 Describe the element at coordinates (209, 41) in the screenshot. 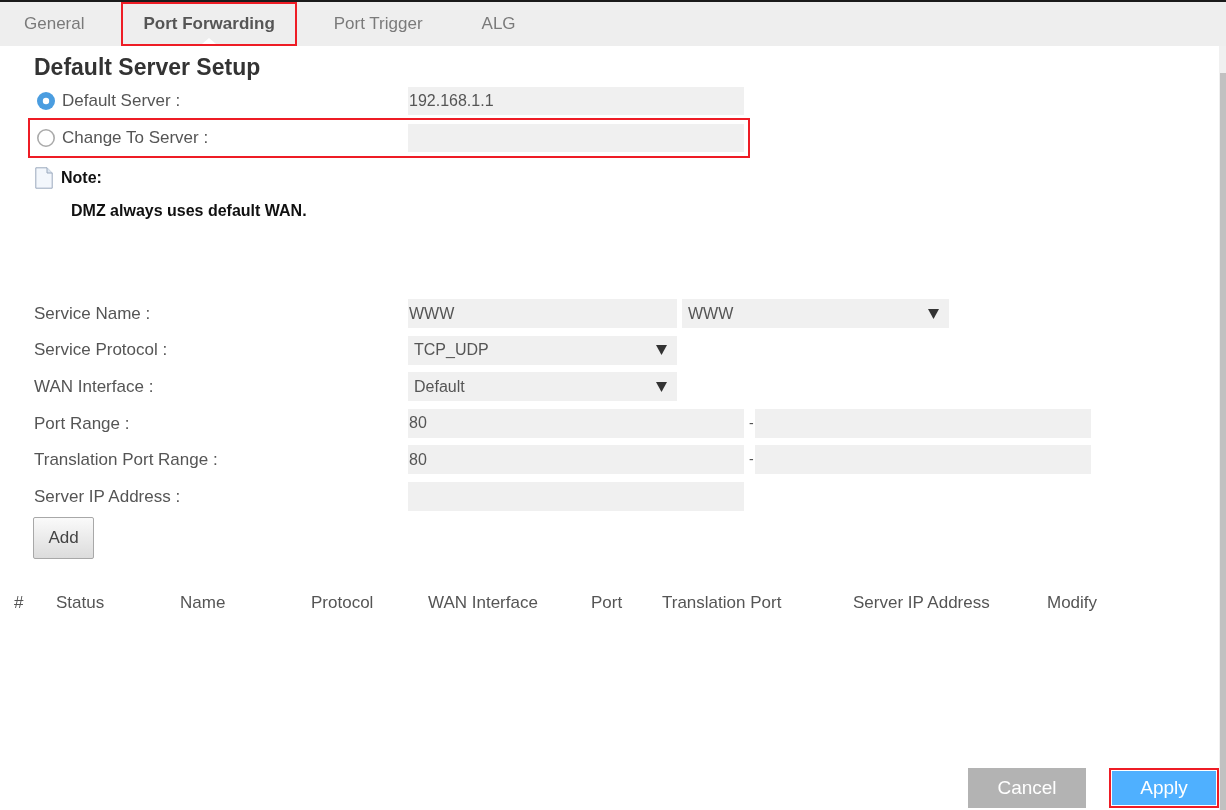

I see `tab-pointer-icon` at that location.